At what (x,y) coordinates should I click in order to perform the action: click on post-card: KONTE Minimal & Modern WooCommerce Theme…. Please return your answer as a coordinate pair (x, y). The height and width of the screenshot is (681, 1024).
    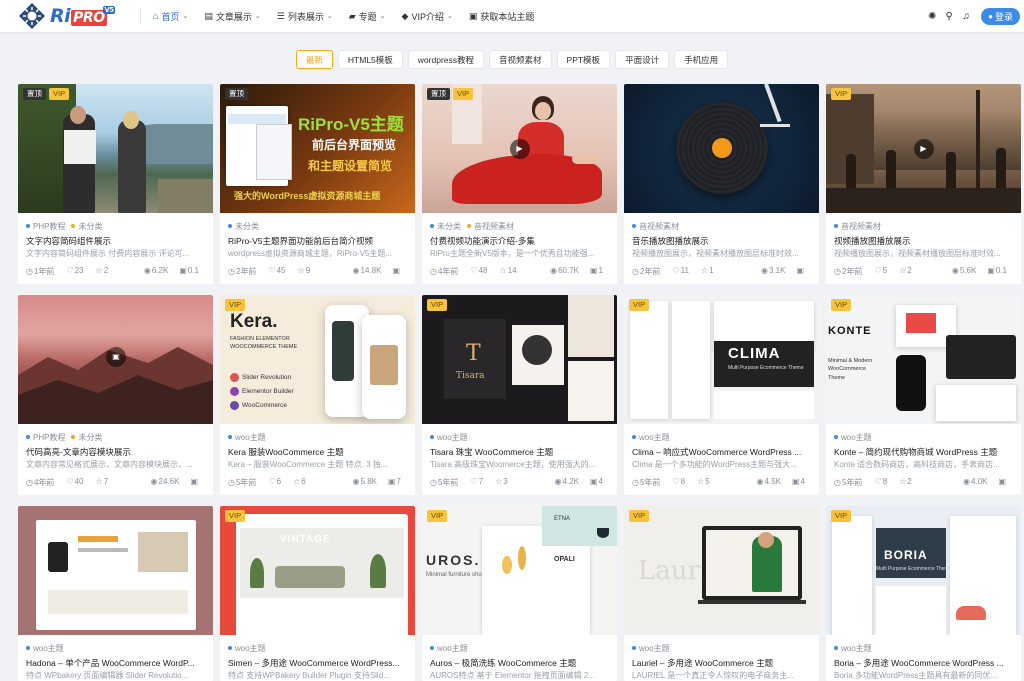
    Looking at the image, I should click on (923, 395).